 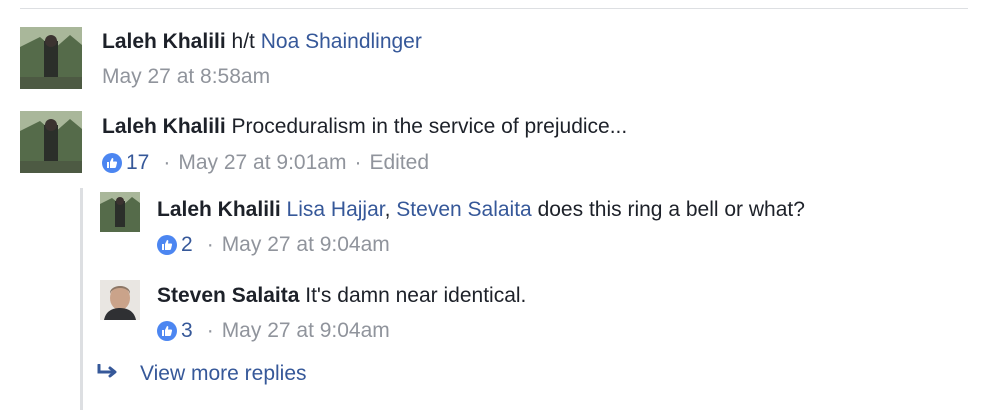 What do you see at coordinates (223, 374) in the screenshot?
I see `view-more-replies-label: View more replies` at bounding box center [223, 374].